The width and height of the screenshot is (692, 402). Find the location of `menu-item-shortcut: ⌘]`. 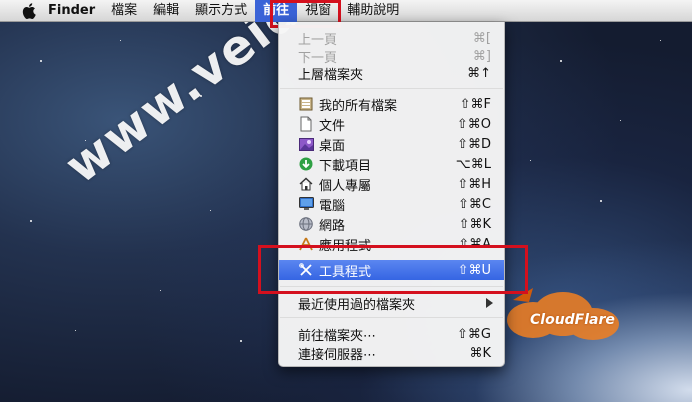

menu-item-shortcut: ⌘] is located at coordinates (481, 56).